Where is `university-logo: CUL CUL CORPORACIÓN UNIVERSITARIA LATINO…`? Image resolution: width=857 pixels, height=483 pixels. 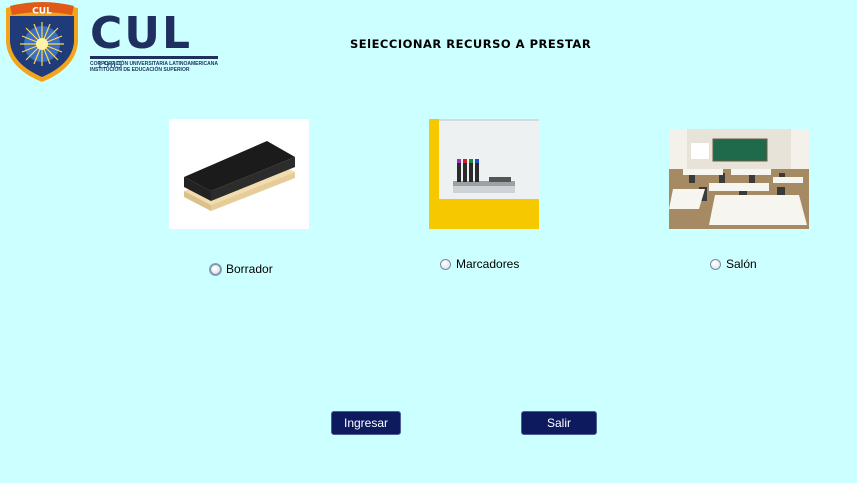 university-logo: CUL CUL CORPORACIÓN UNIVERSITARIA LATINO… is located at coordinates (115, 45).